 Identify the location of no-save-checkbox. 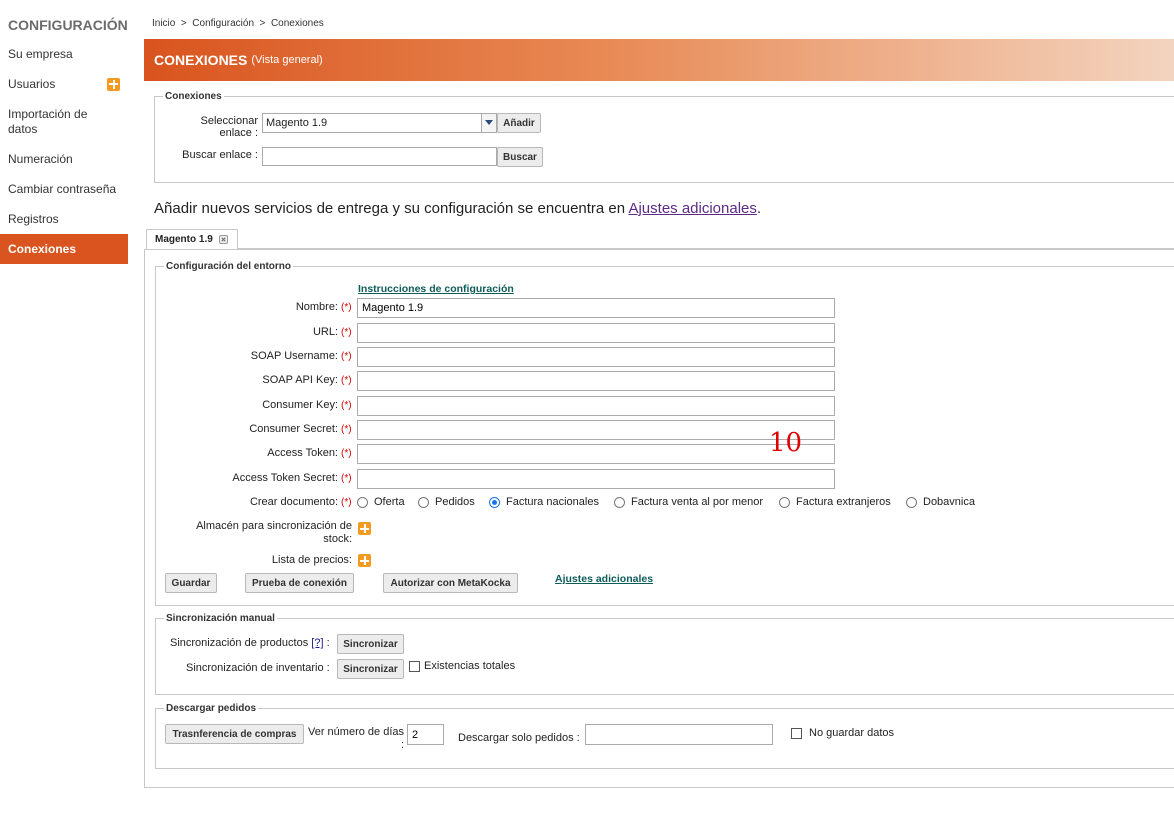
(796, 733).